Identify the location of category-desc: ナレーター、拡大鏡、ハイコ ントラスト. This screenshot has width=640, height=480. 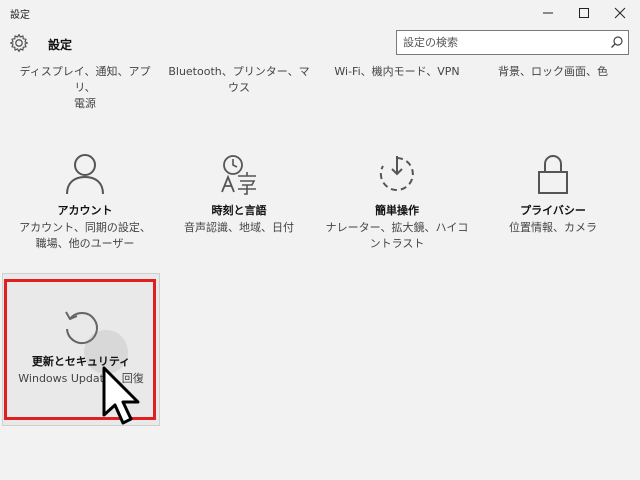
(397, 235).